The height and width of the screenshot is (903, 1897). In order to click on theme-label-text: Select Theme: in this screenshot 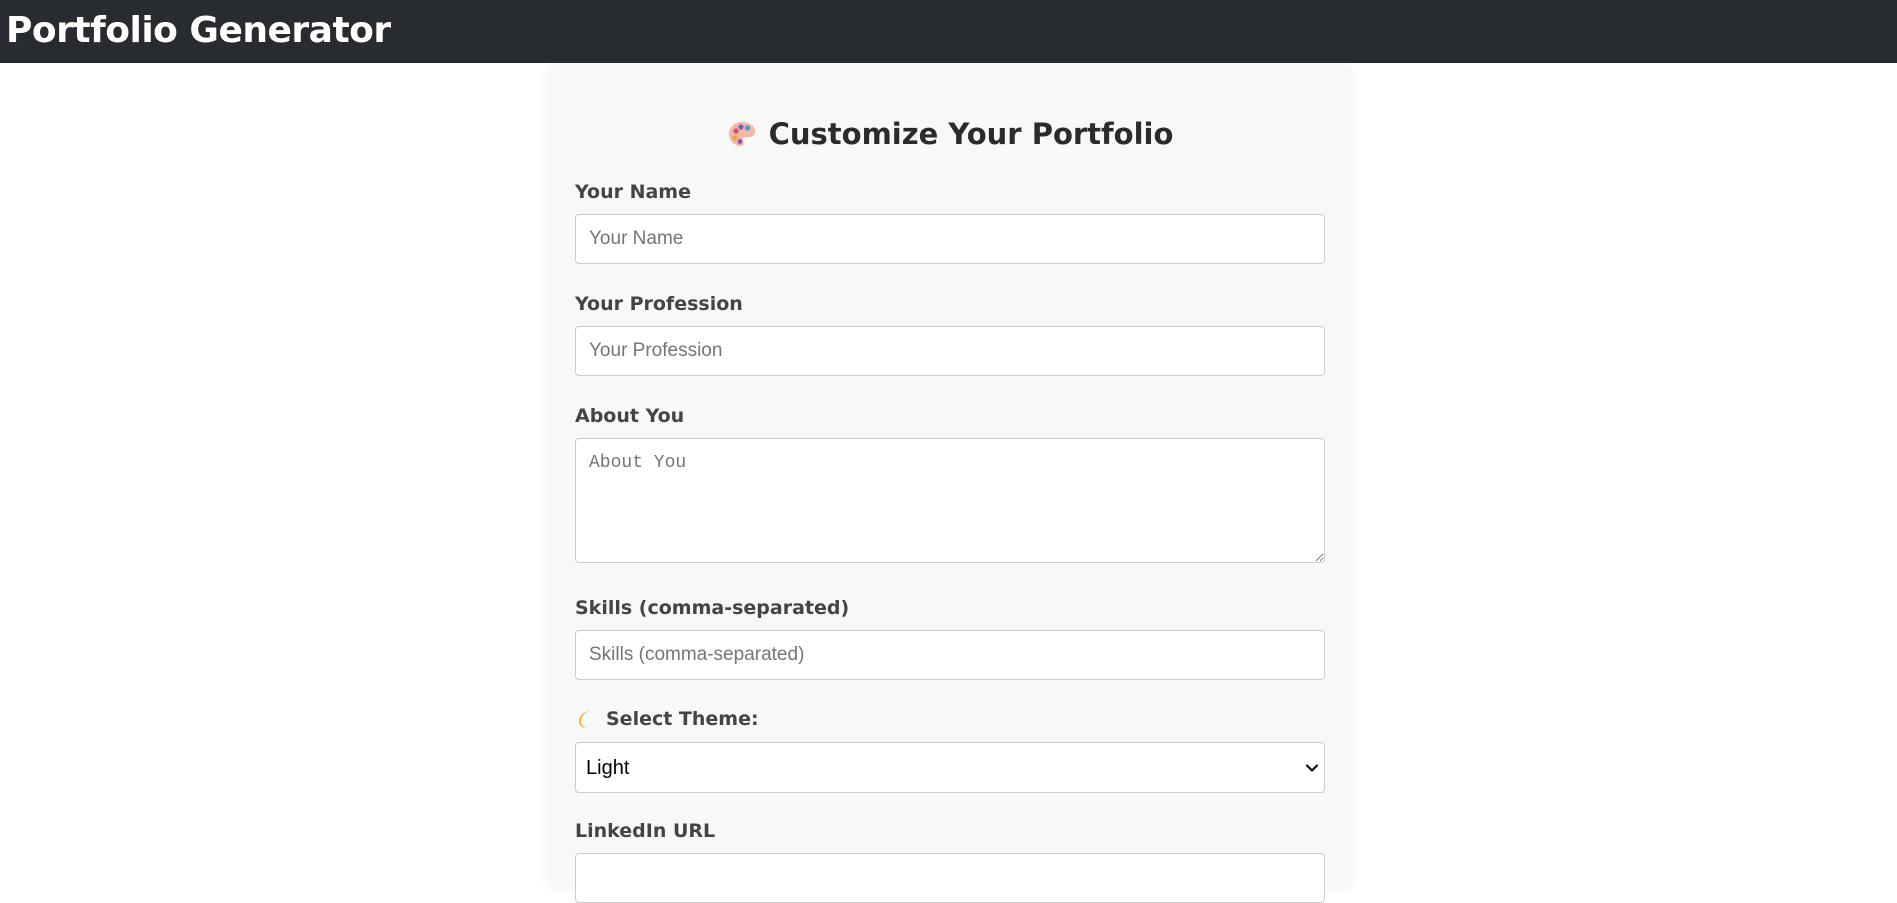, I will do `click(682, 719)`.